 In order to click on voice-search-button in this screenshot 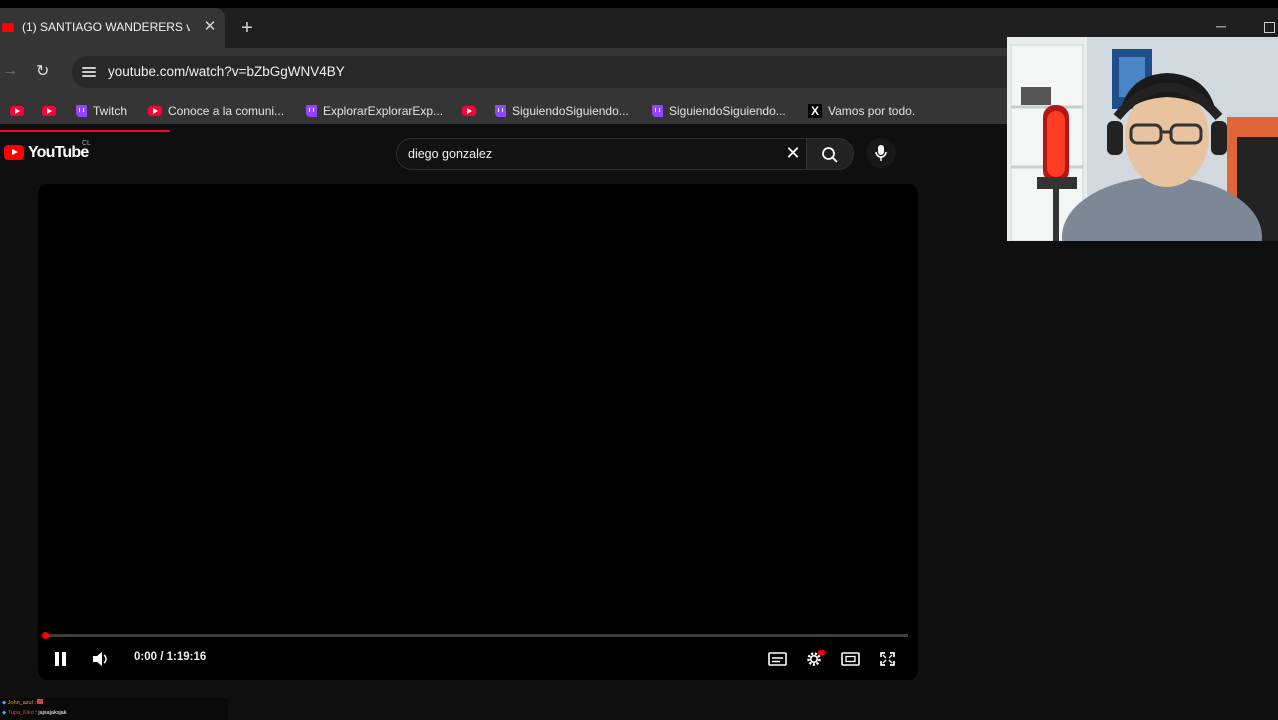, I will do `click(881, 153)`.